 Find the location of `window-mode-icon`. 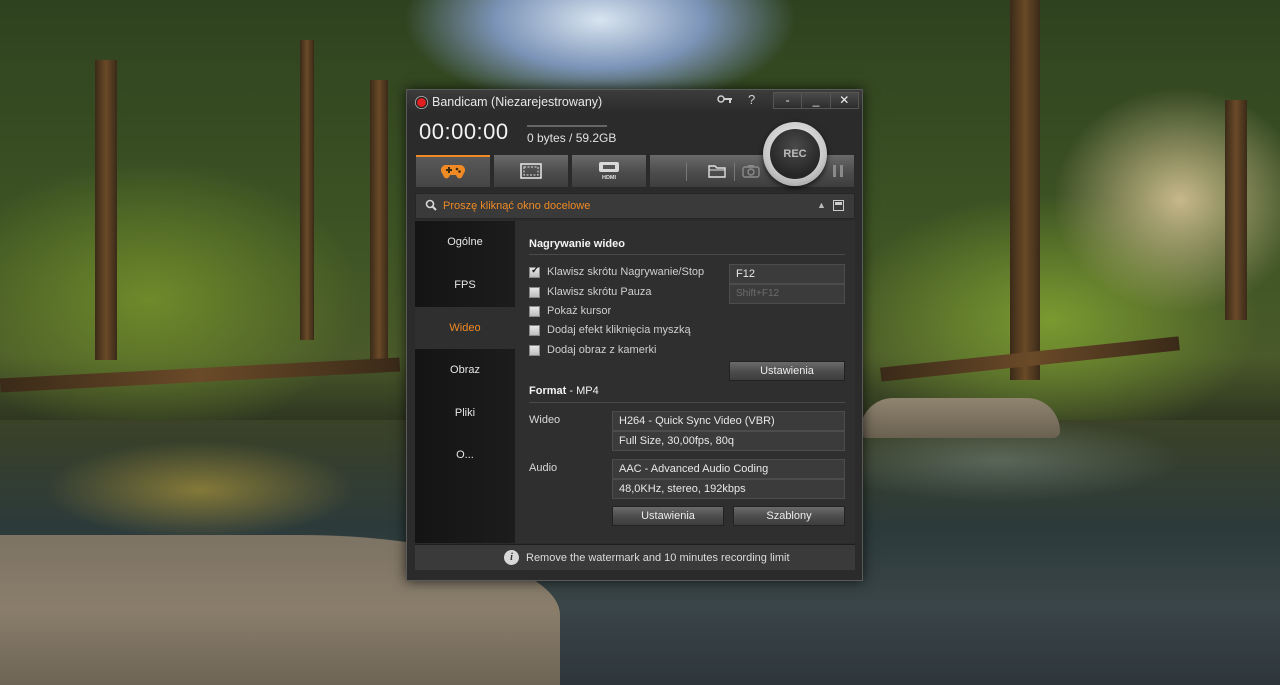

window-mode-icon is located at coordinates (838, 205).